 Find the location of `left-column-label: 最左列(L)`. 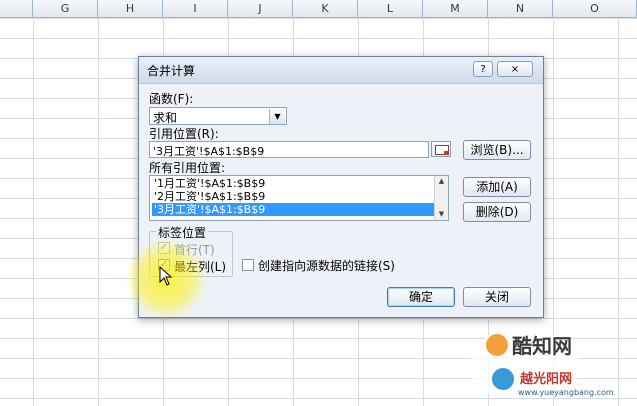

left-column-label: 最左列(L) is located at coordinates (200, 267).